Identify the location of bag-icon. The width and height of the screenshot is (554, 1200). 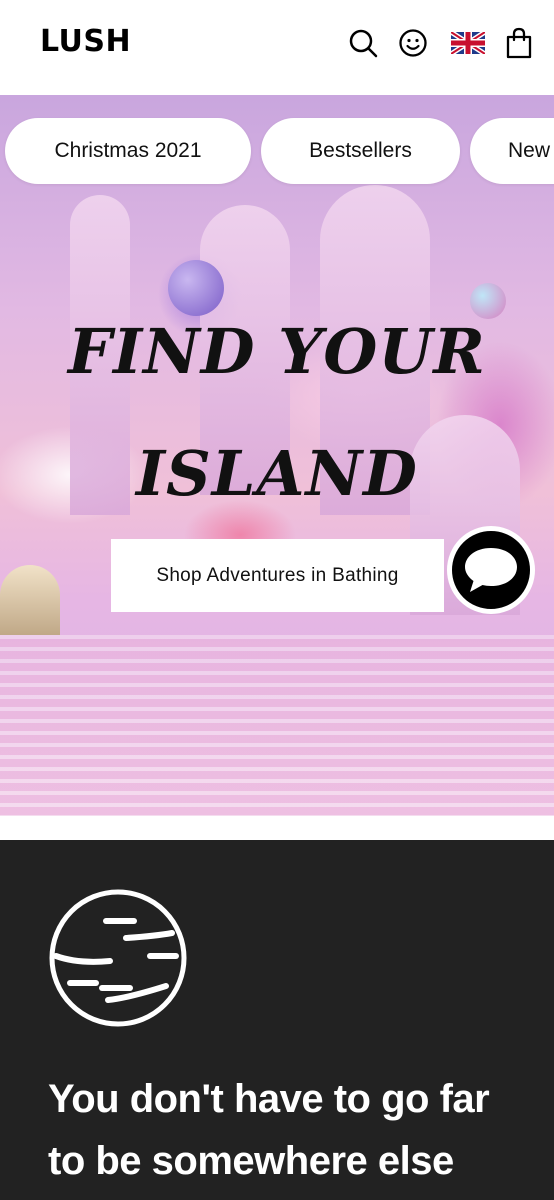
(519, 43).